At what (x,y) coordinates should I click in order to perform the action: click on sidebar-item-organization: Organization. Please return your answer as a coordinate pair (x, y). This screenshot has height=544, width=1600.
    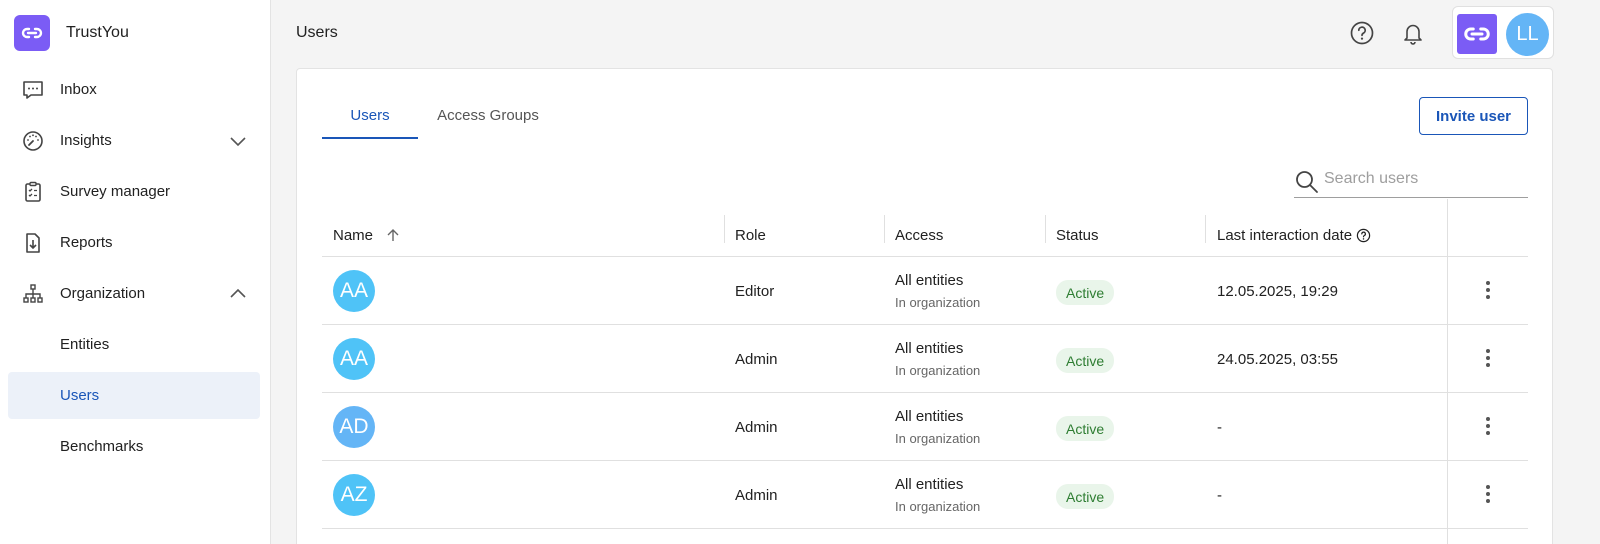
    Looking at the image, I should click on (134, 293).